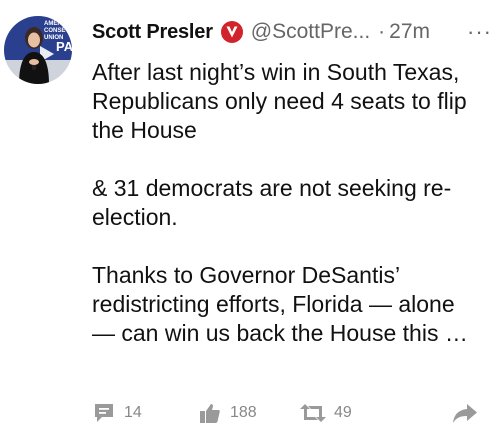 The image size is (500, 441). Describe the element at coordinates (54, 31) in the screenshot. I see `svg-text: CONSE` at that location.